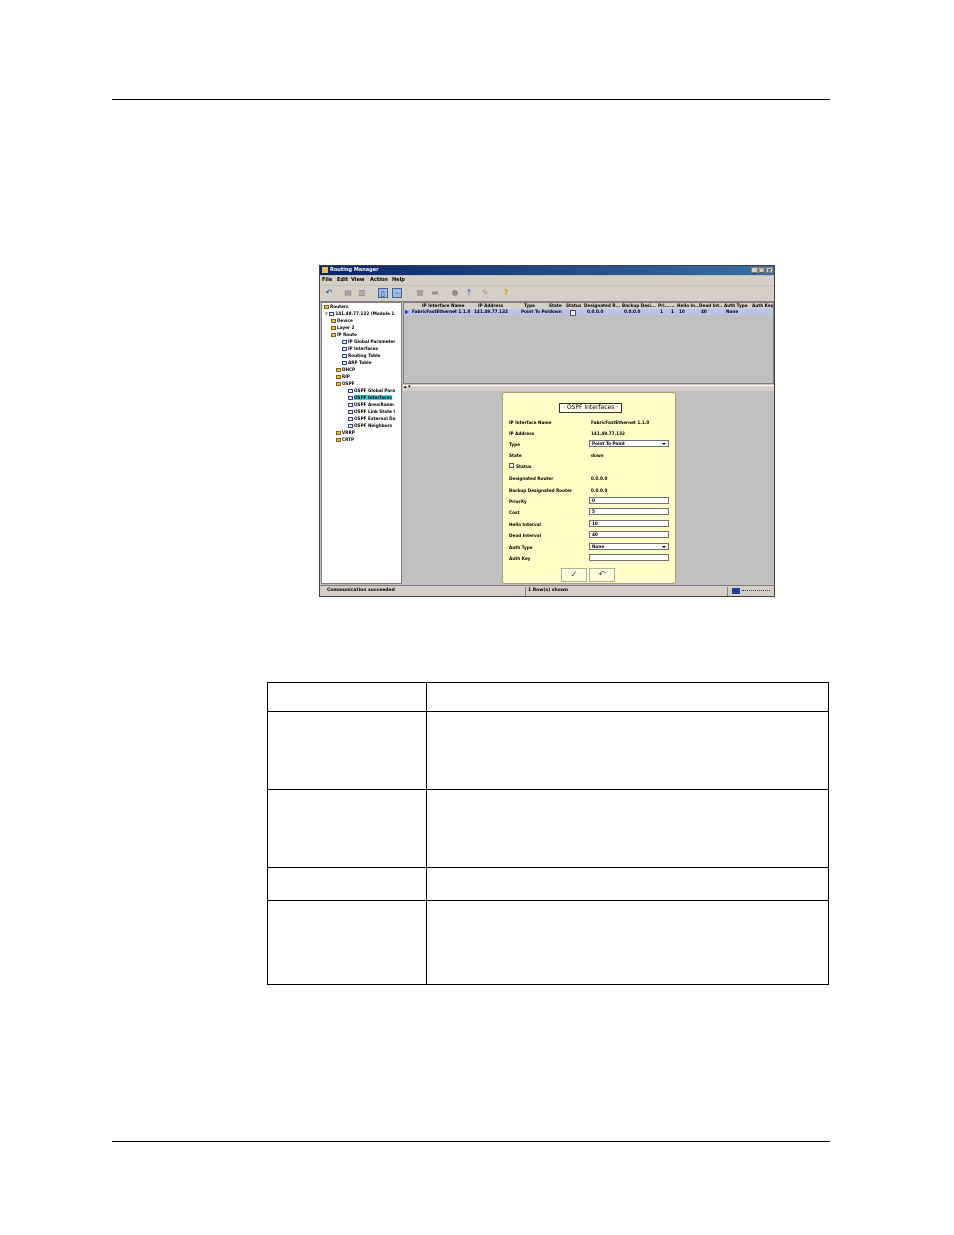  I want to click on tree-node-dhcp: DHCP, so click(345, 370).